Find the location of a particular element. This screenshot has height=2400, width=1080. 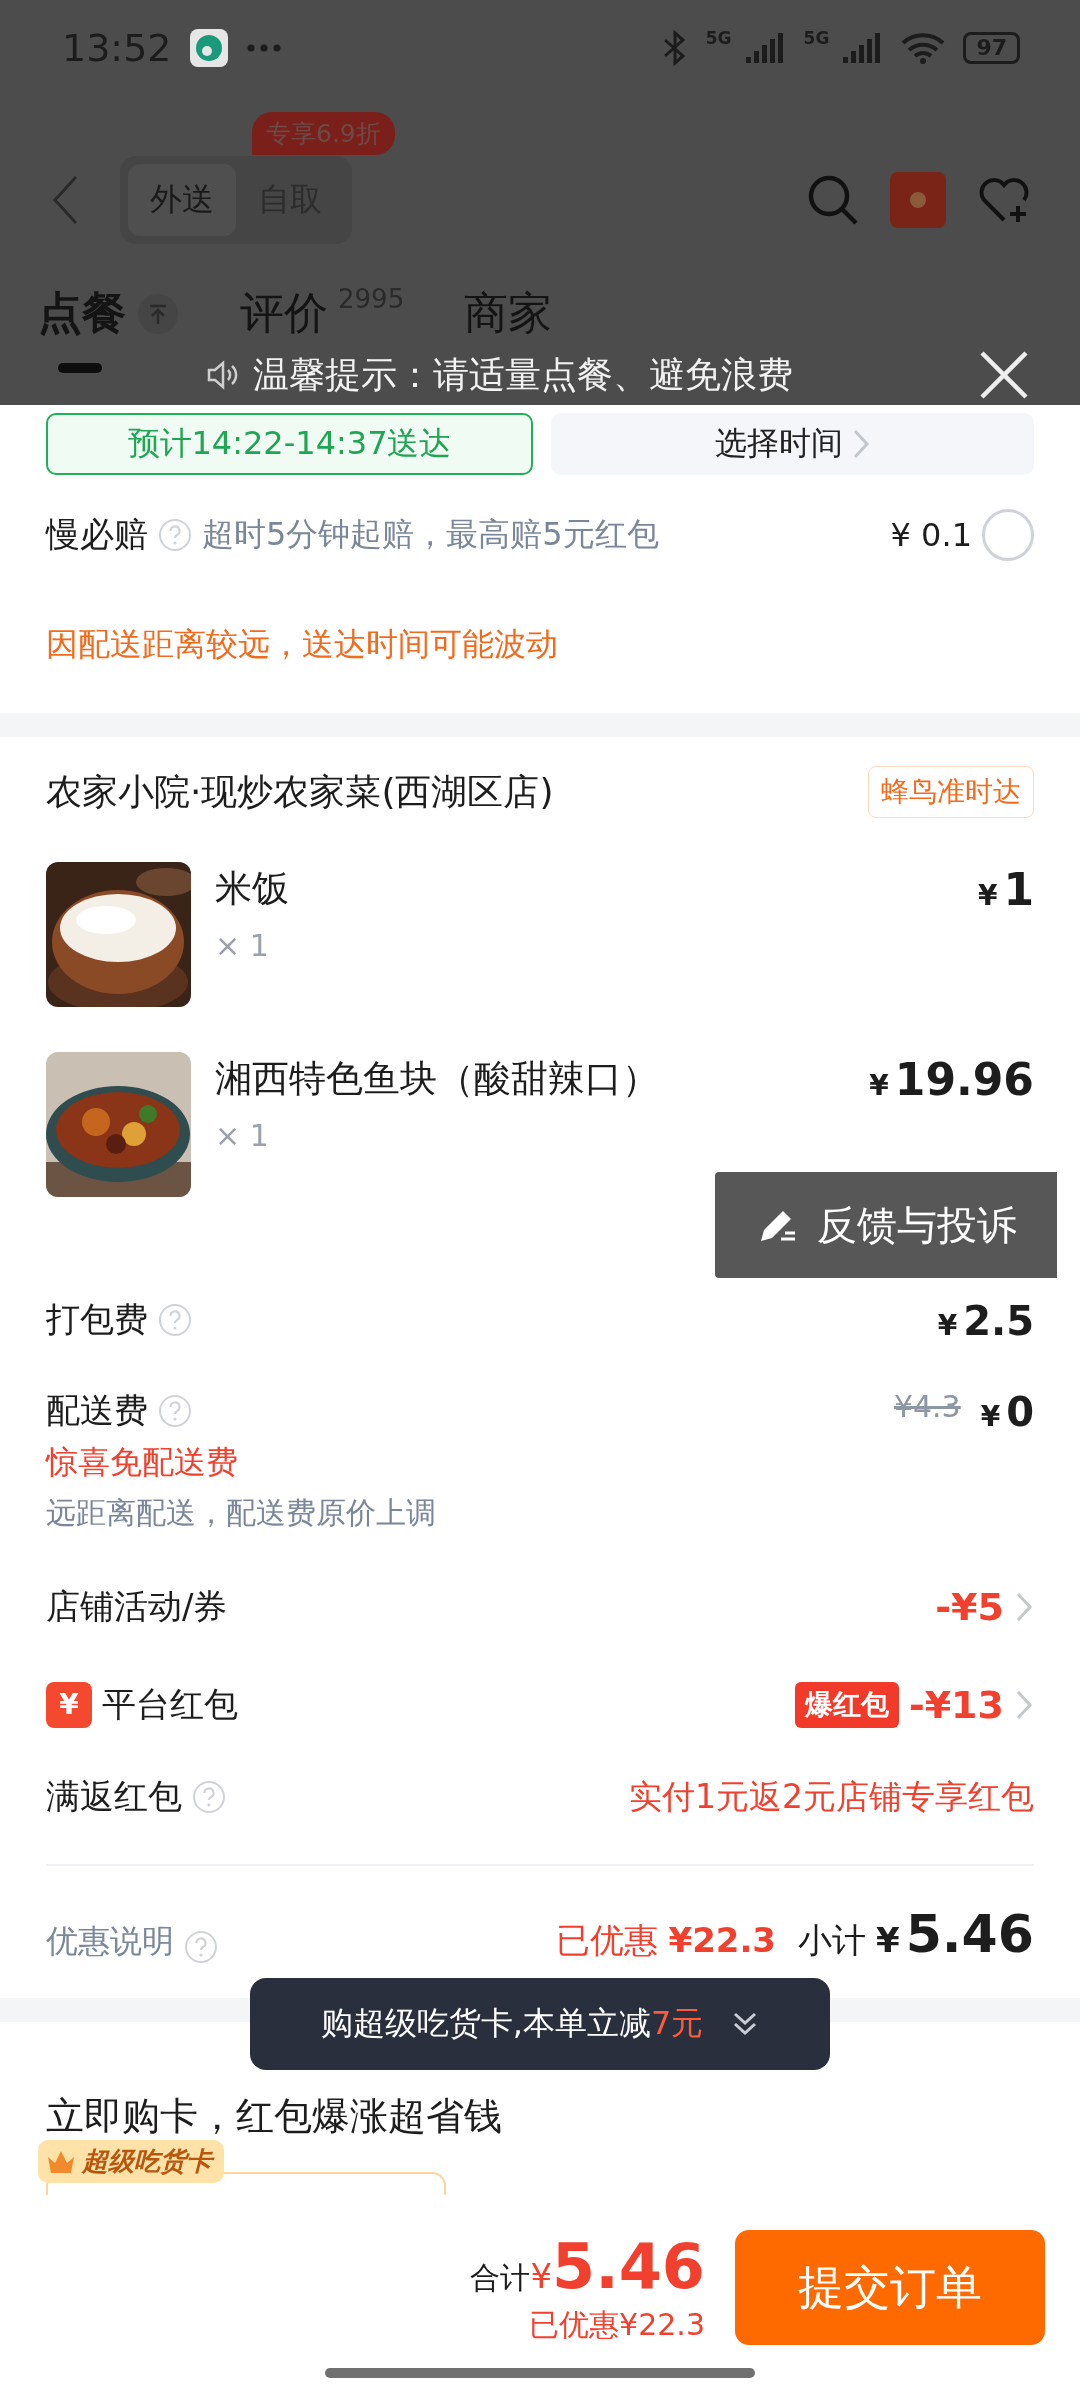

notice-text: 温馨提示：请适量点餐、避免浪费 is located at coordinates (523, 374).